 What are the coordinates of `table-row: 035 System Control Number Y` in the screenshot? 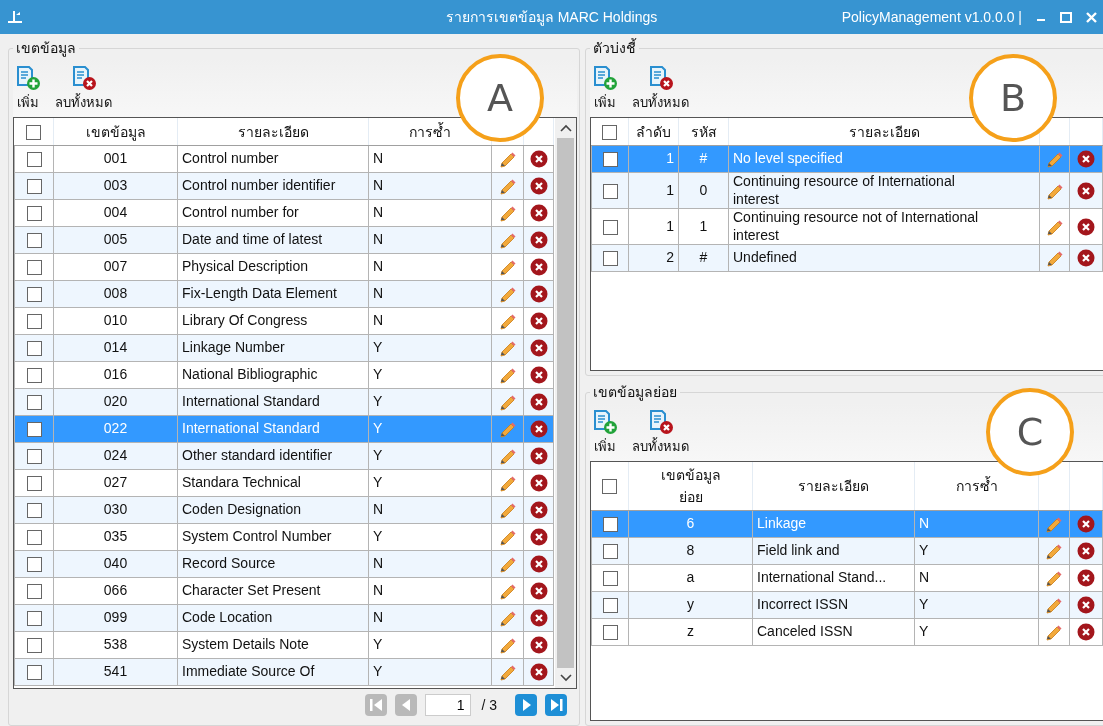 It's located at (284, 537).